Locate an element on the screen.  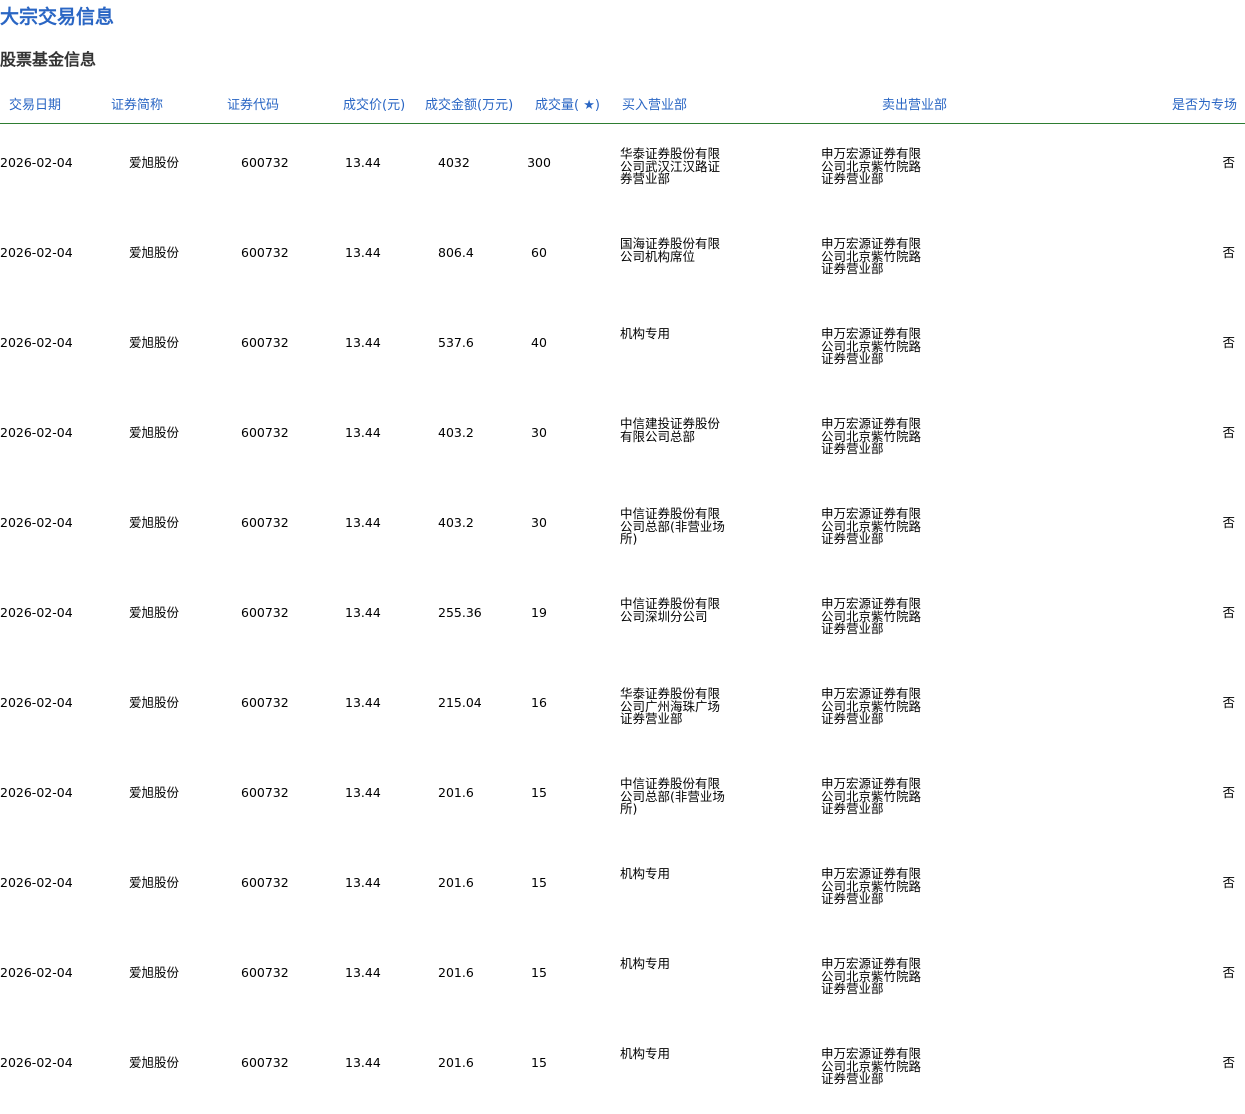
cell-volume: 19 is located at coordinates (539, 612).